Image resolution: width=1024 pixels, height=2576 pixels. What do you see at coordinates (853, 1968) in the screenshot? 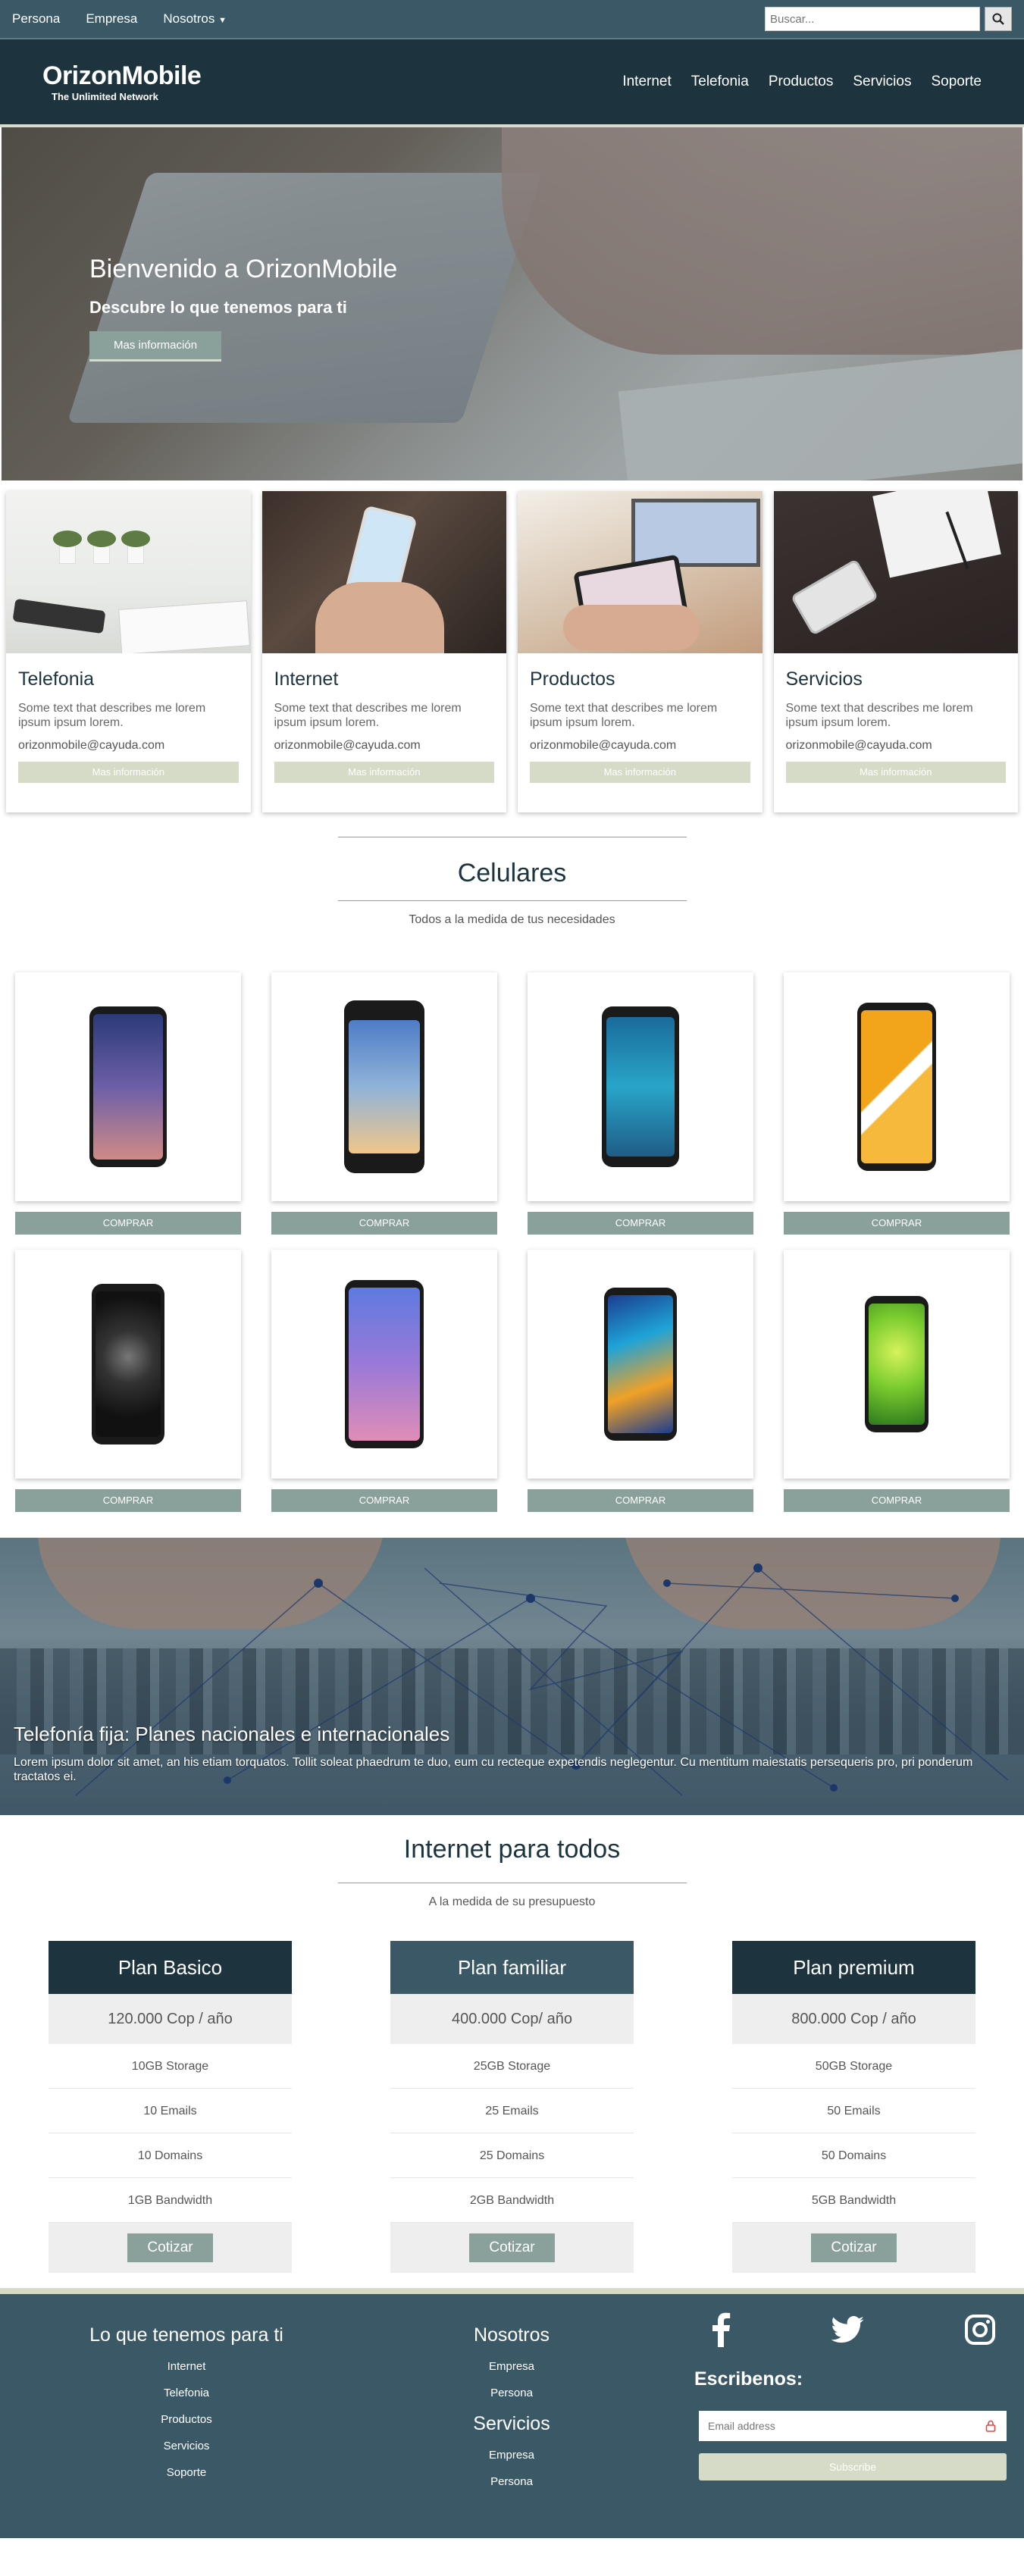
I see `plan-header: Plan premium` at bounding box center [853, 1968].